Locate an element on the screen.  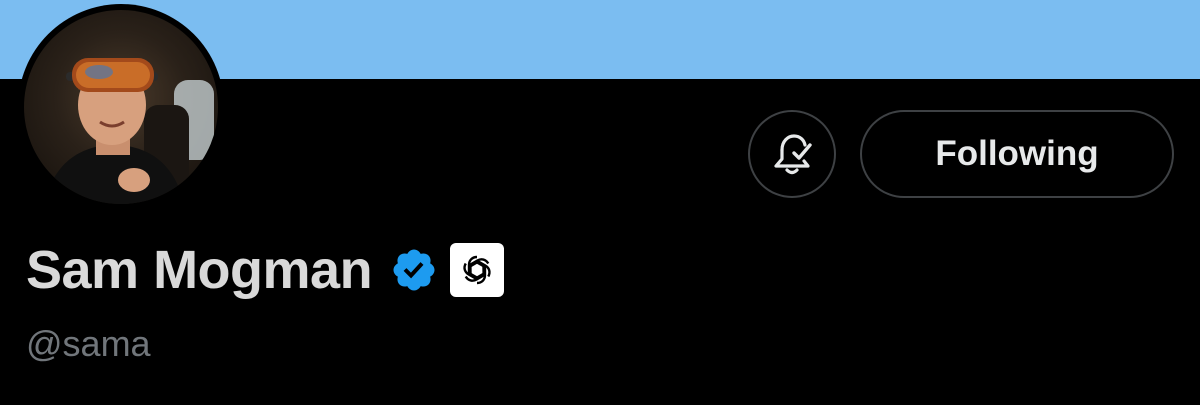
avatar is located at coordinates (121, 107).